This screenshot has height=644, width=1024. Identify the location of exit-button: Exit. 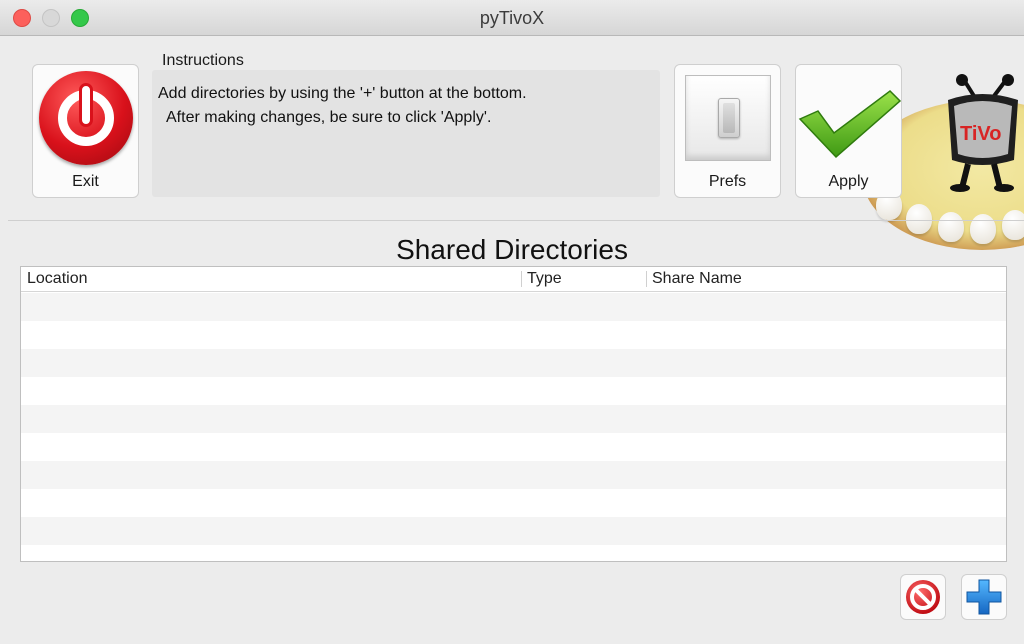
(85, 131).